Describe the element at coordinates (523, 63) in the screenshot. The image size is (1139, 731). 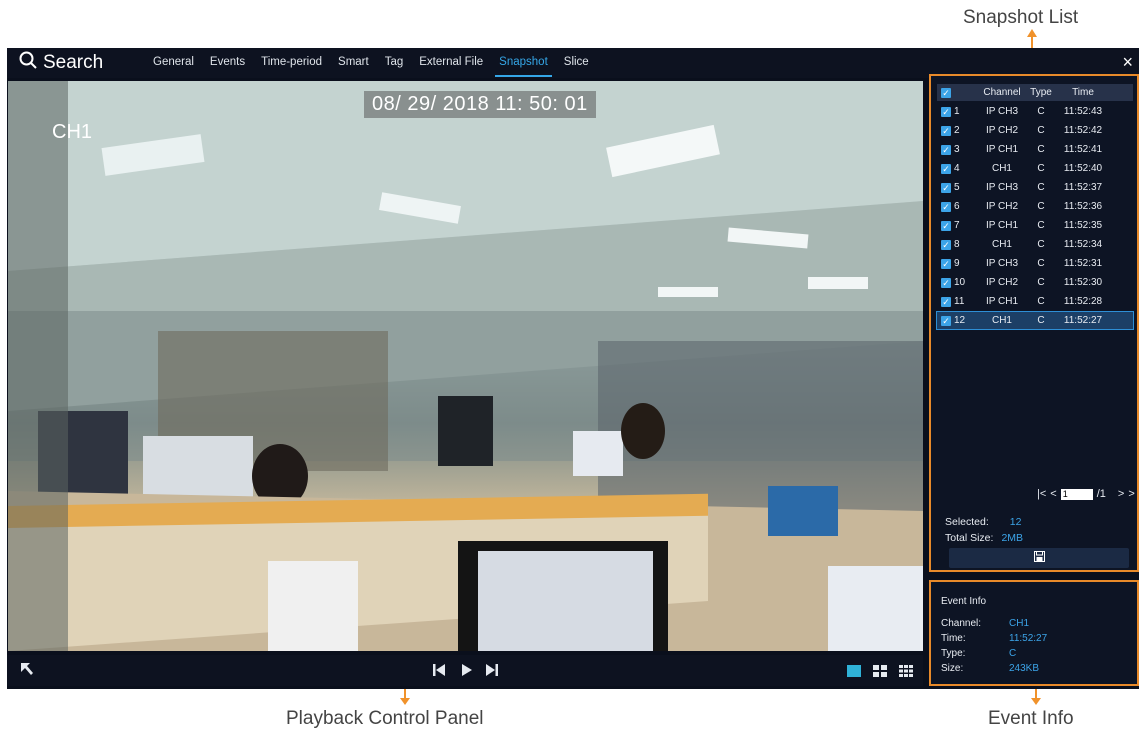
I see `tab-snapshot: Snapshot` at that location.